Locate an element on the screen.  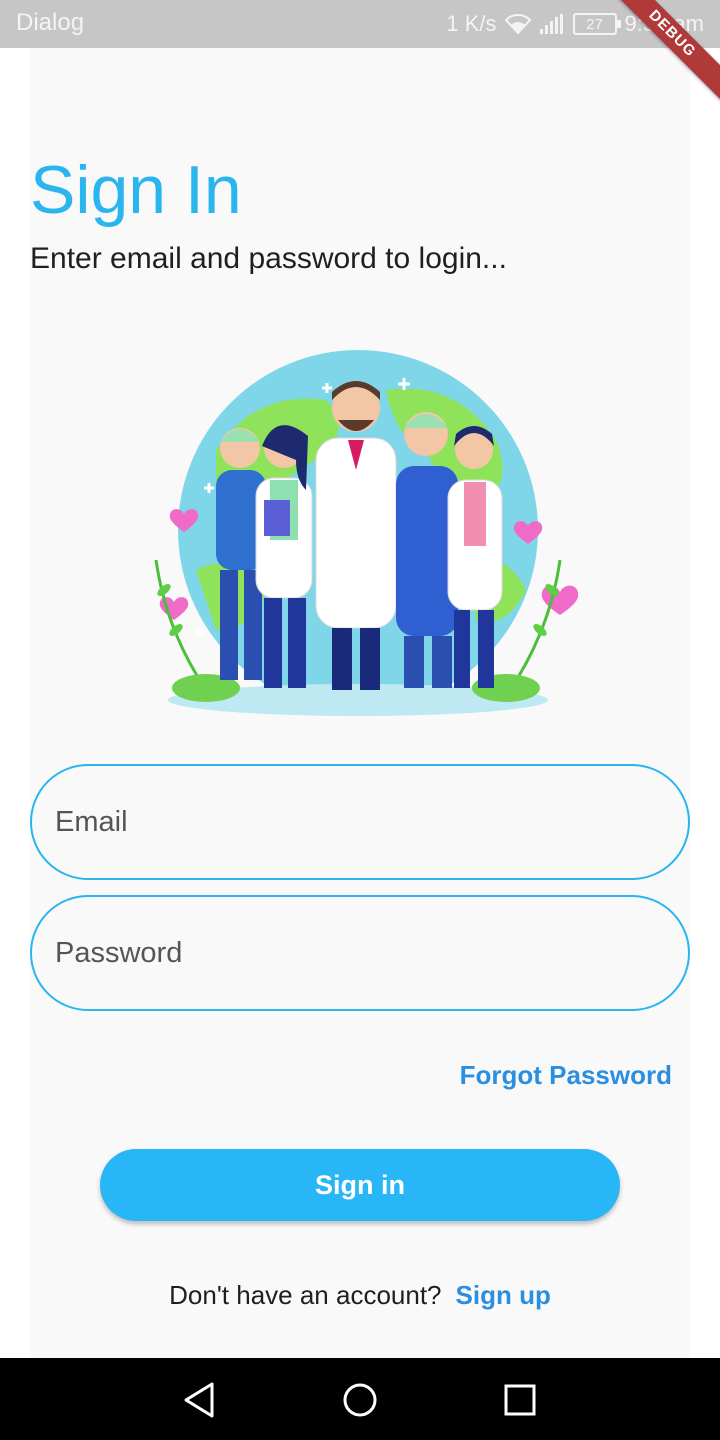
email-field is located at coordinates (360, 822).